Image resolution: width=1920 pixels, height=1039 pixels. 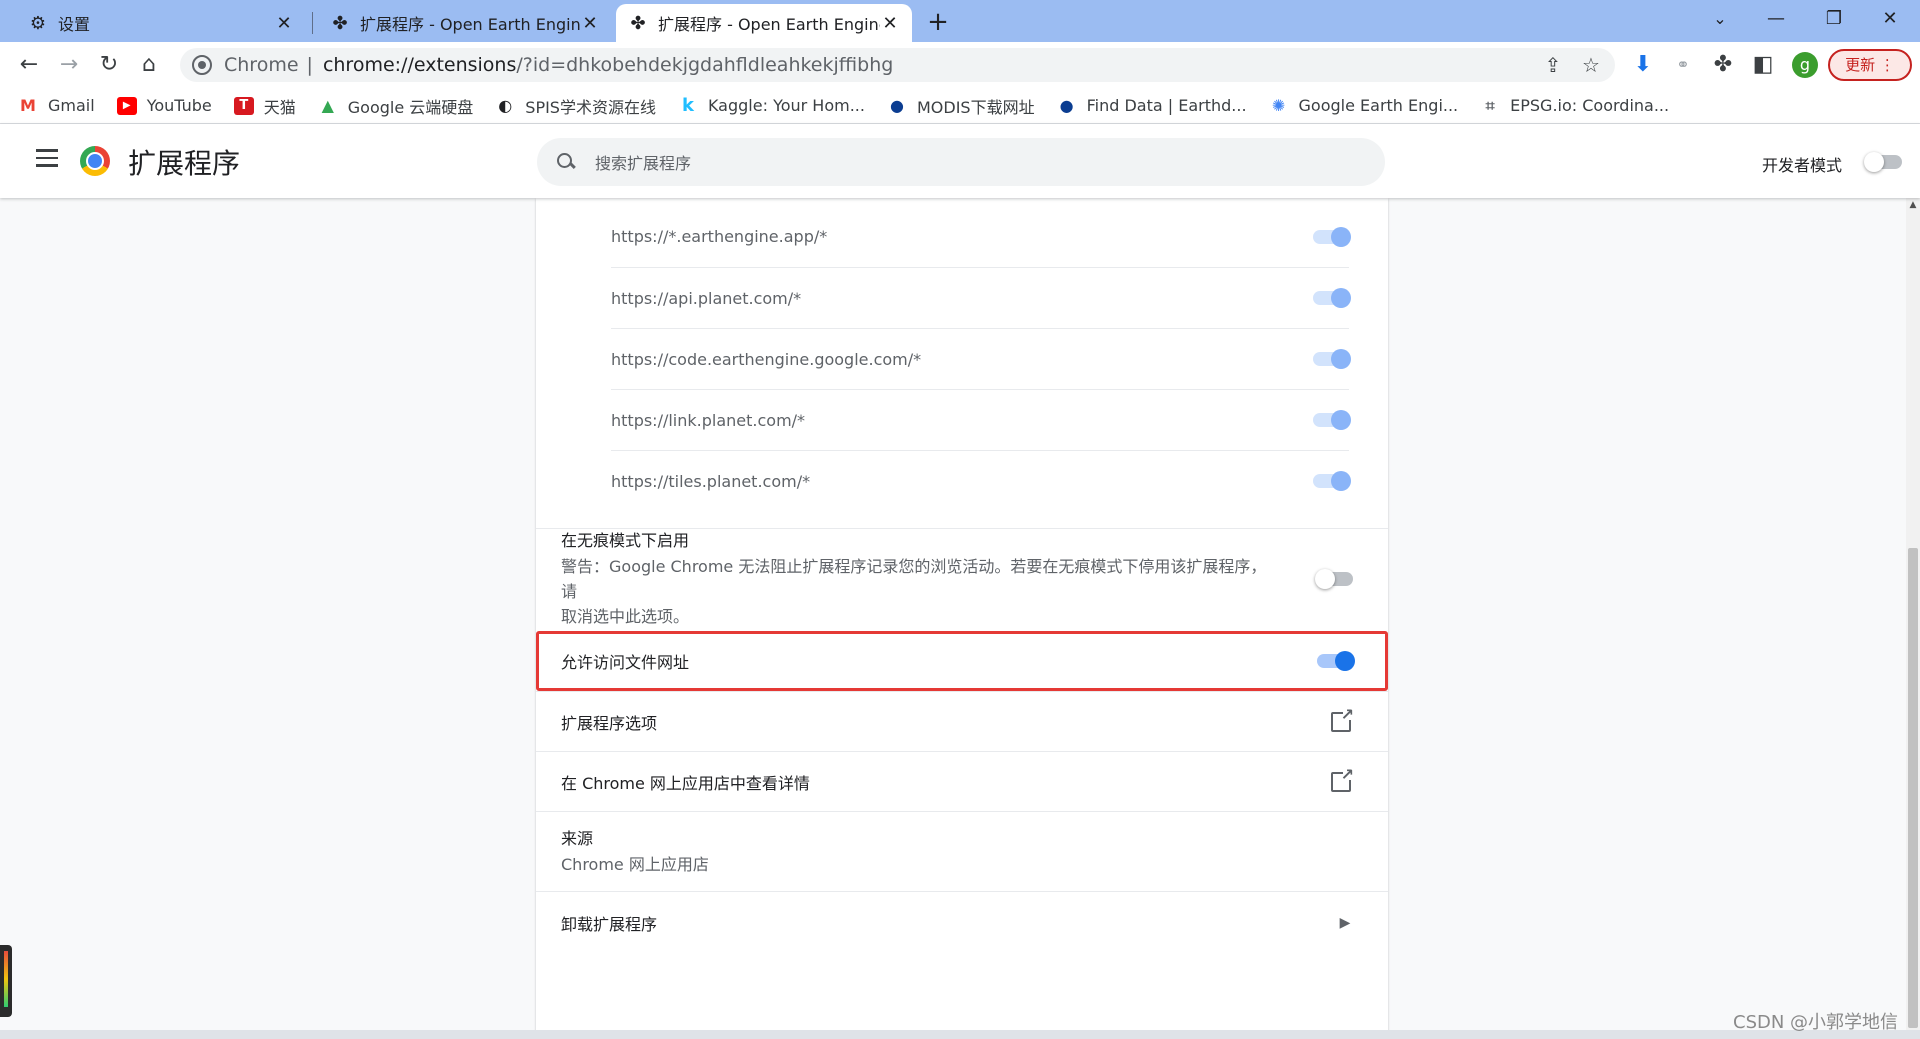 What do you see at coordinates (625, 616) in the screenshot?
I see `incognito-warning-line2: 取消选中此选项。` at bounding box center [625, 616].